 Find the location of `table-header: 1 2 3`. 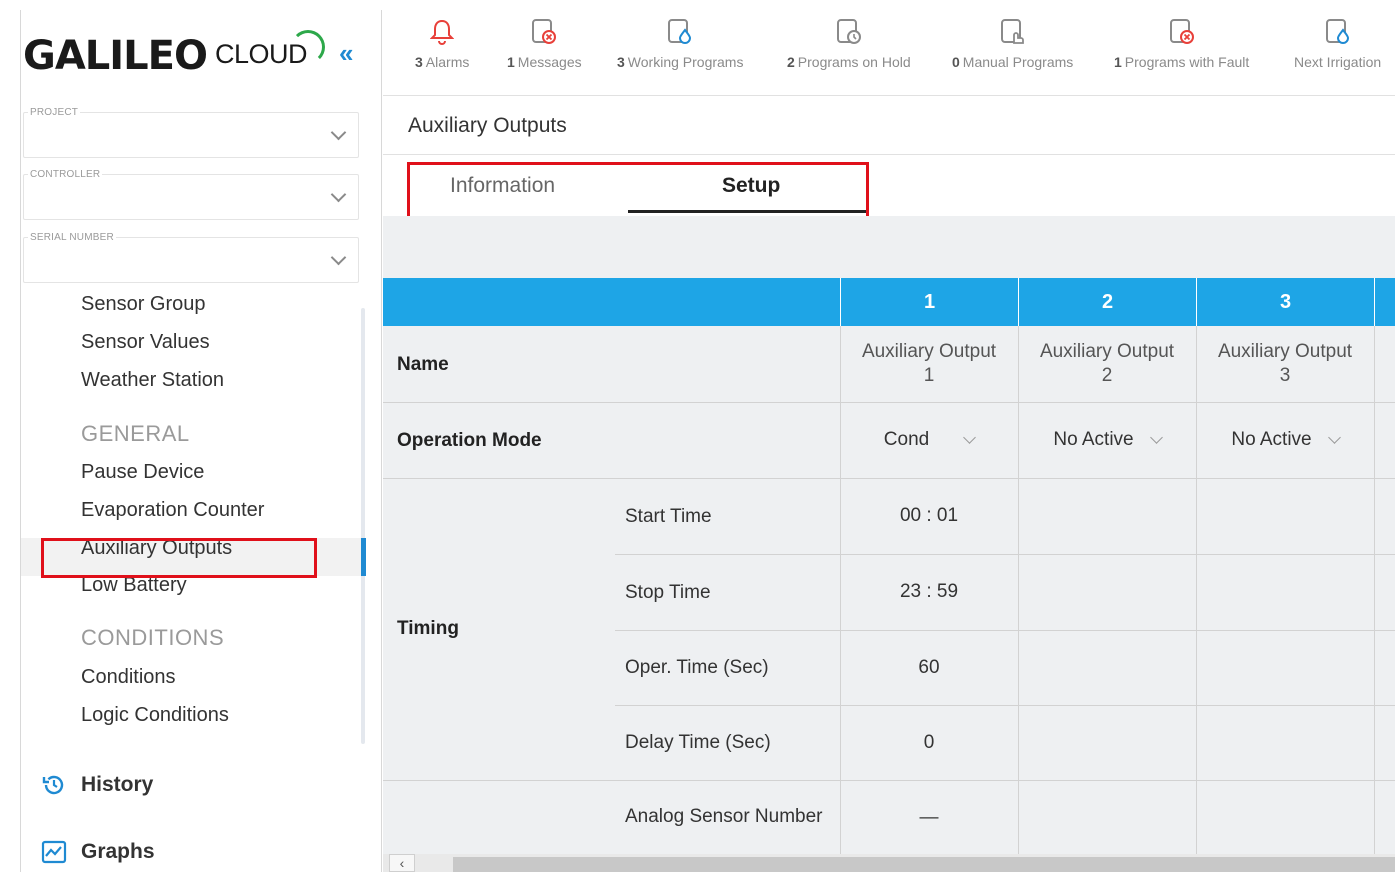

table-header: 1 2 3 is located at coordinates (889, 302).